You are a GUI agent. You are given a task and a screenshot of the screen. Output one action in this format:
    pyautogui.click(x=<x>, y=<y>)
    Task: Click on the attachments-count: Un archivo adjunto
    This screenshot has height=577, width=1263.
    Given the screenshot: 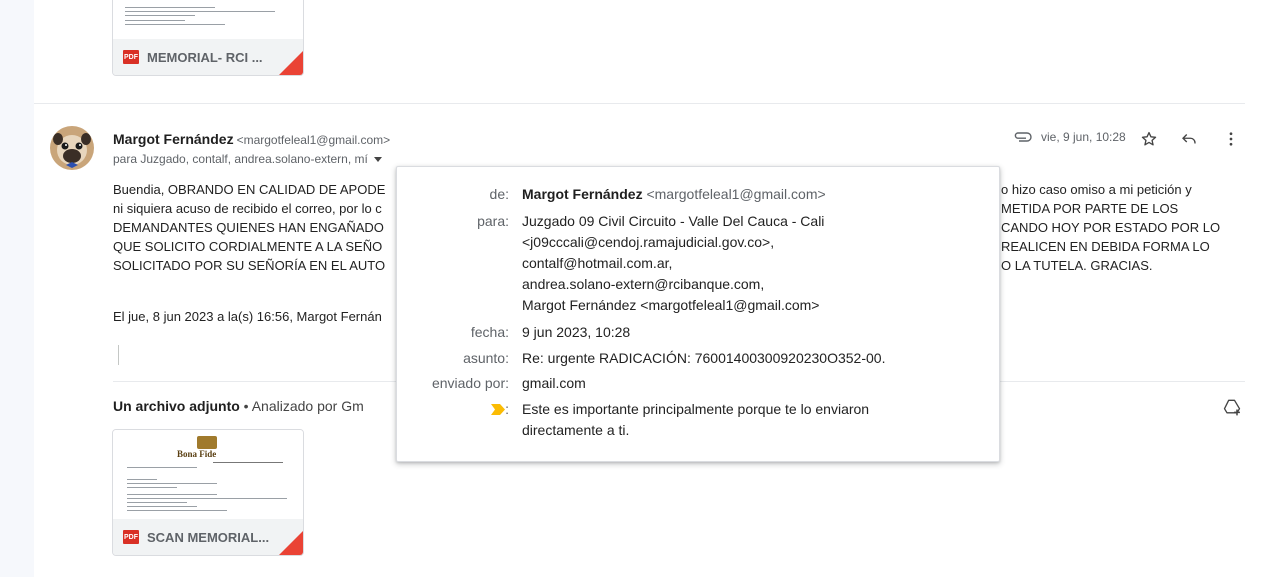 What is the action you would take?
    pyautogui.click(x=176, y=406)
    